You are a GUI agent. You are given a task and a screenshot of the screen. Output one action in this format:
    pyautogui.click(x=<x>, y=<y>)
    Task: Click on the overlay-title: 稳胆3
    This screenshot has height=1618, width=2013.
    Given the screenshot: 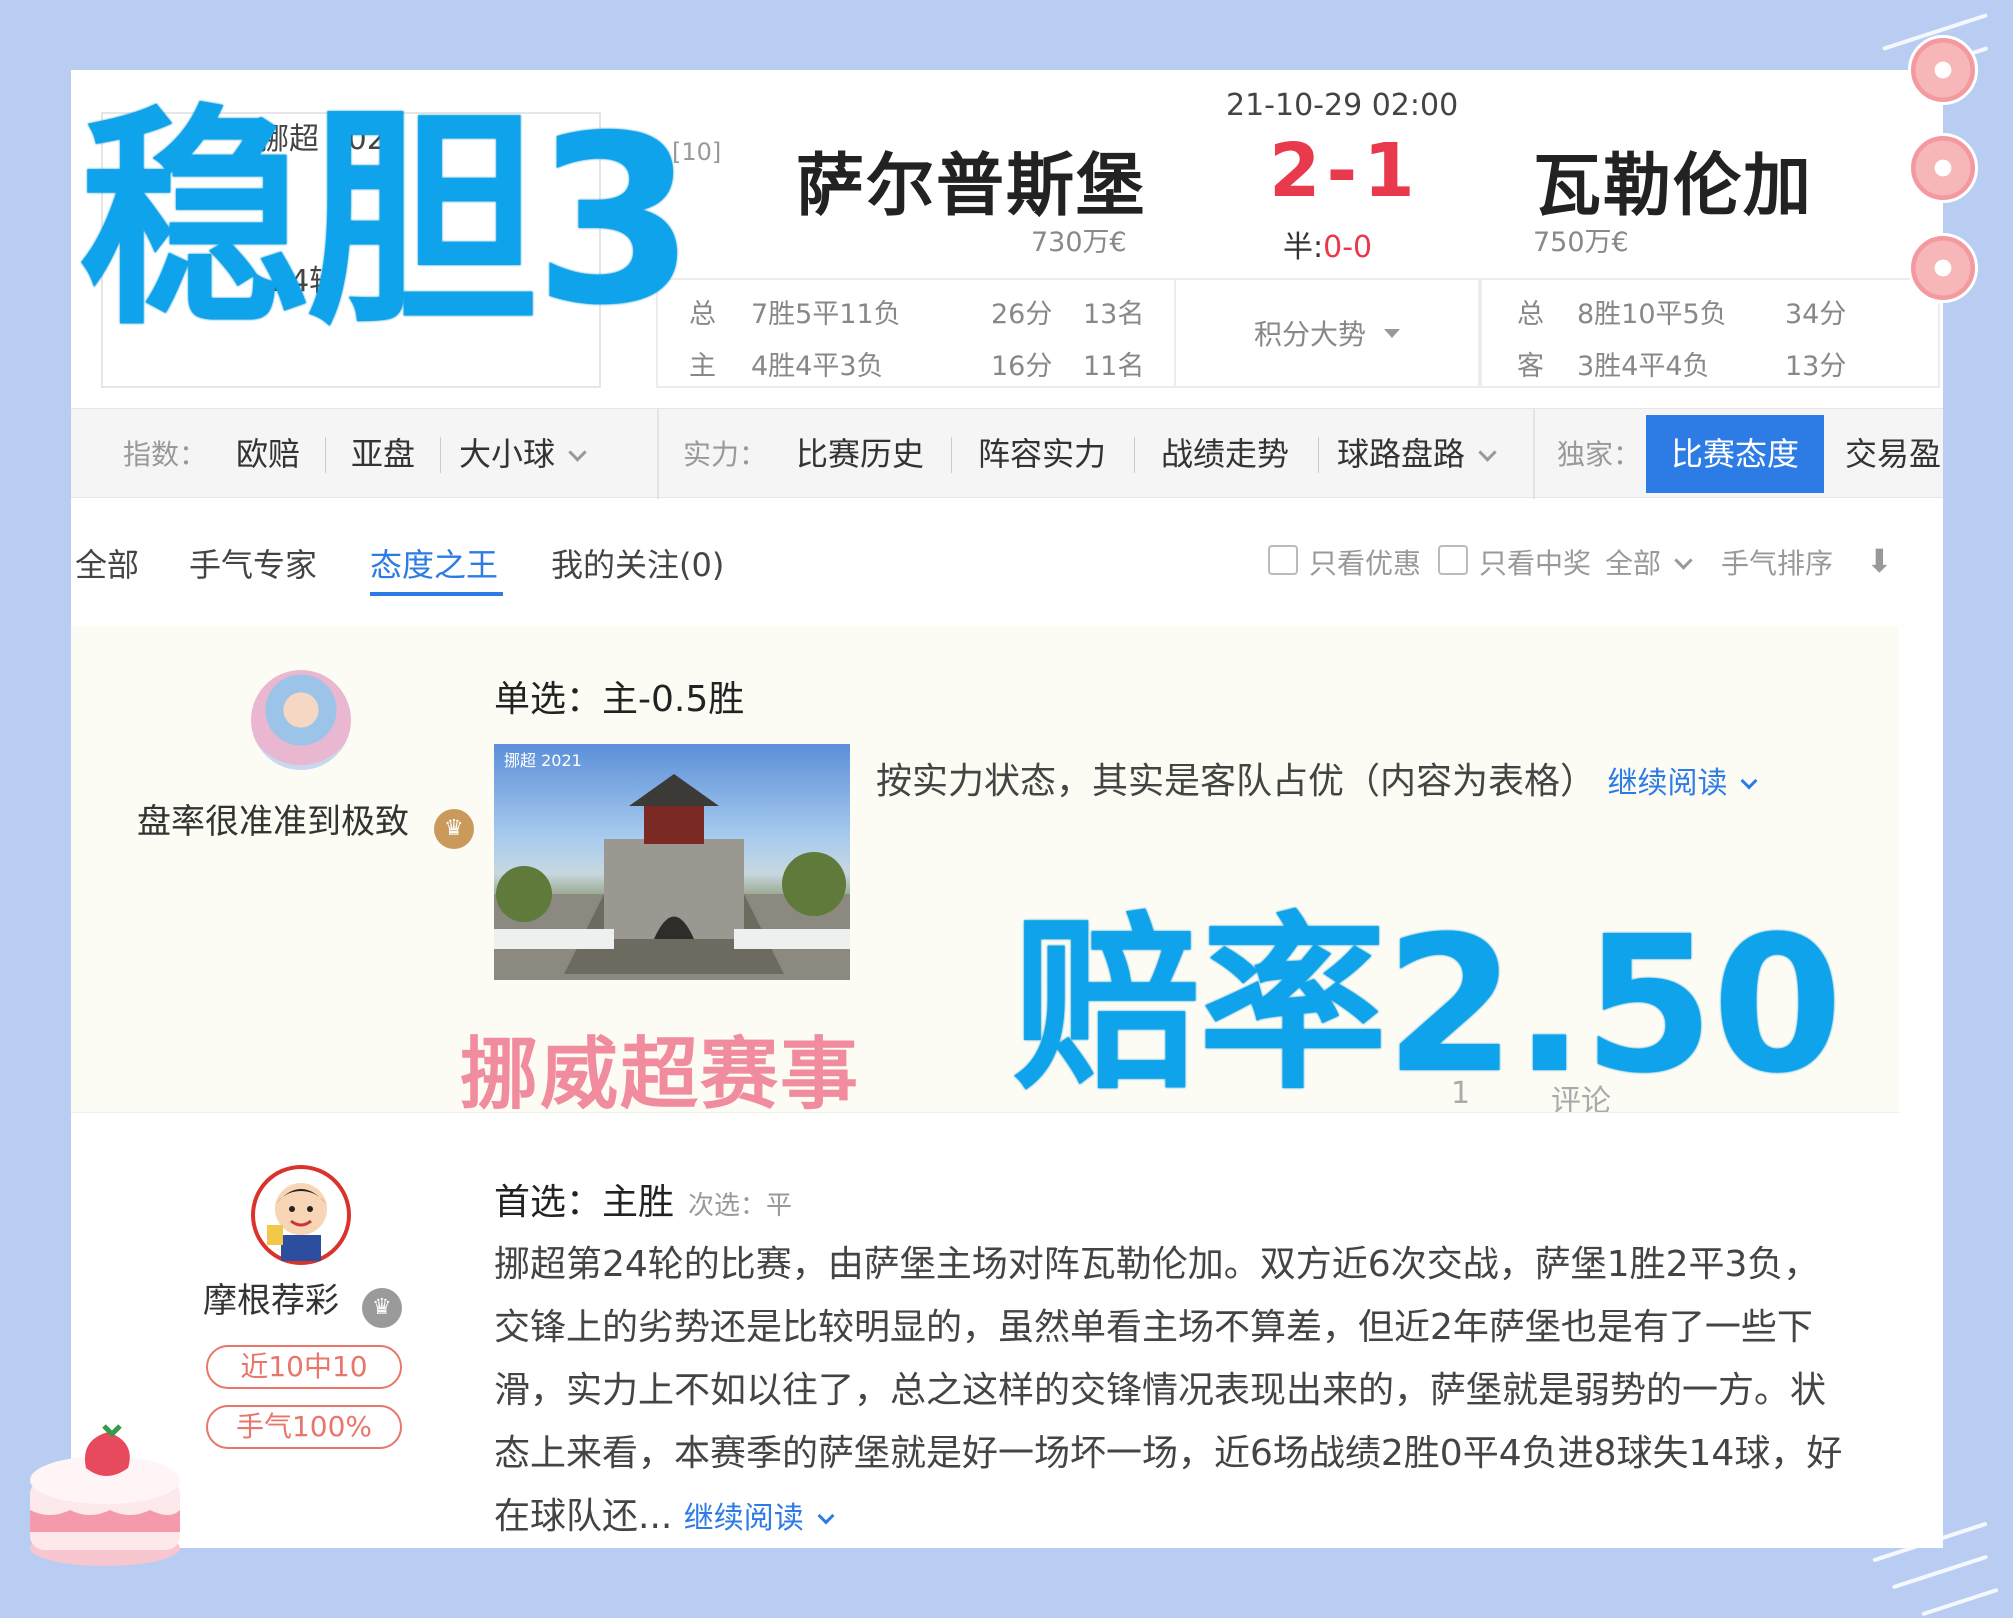 What is the action you would take?
    pyautogui.click(x=386, y=221)
    